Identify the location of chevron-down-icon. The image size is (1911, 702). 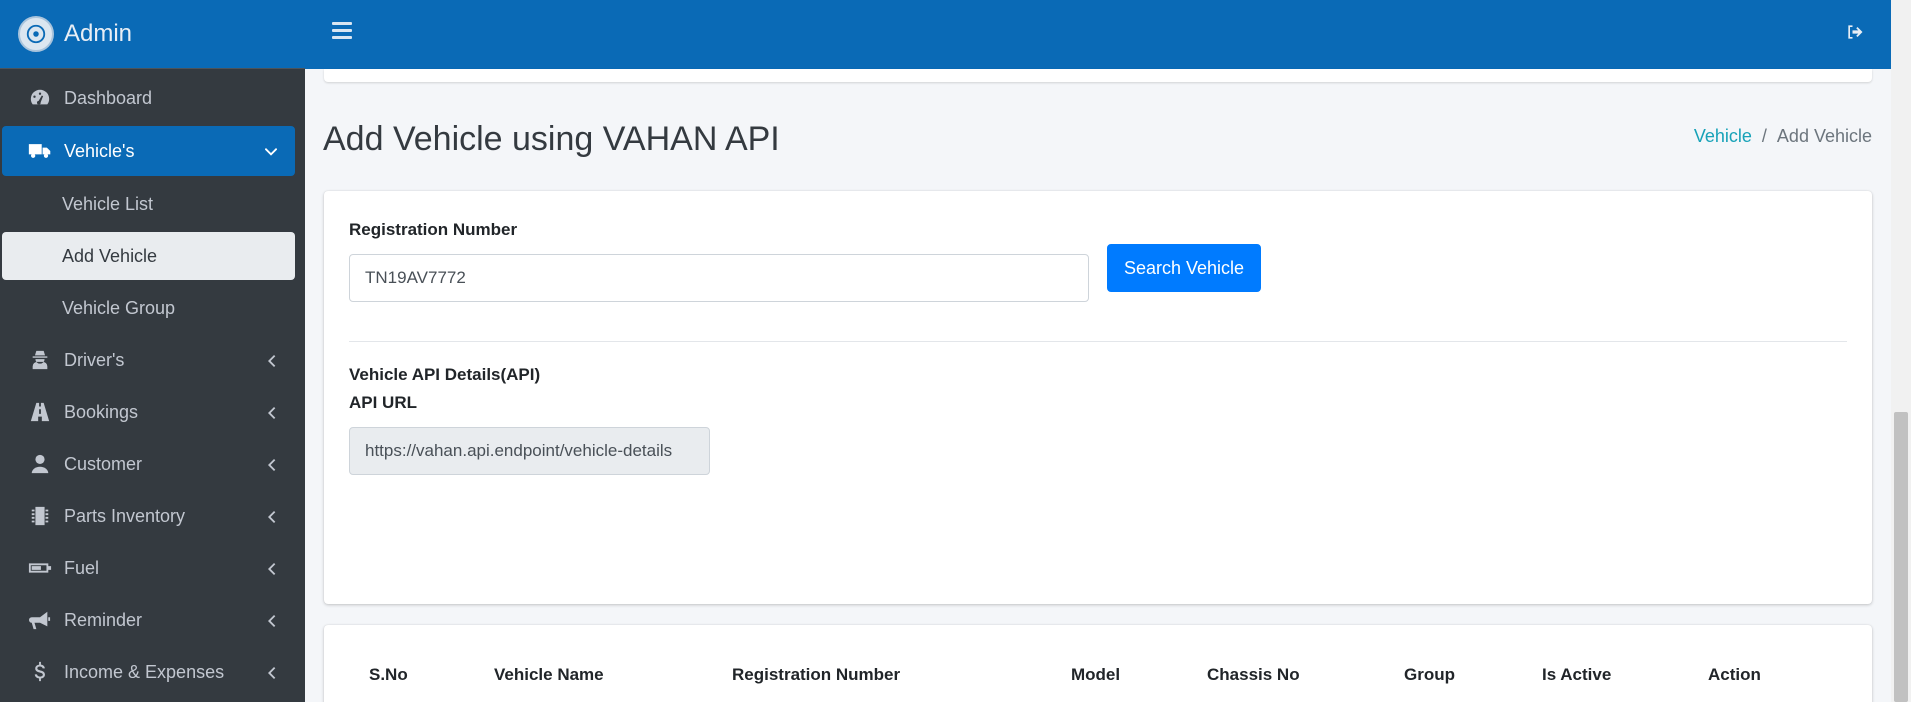
(271, 149).